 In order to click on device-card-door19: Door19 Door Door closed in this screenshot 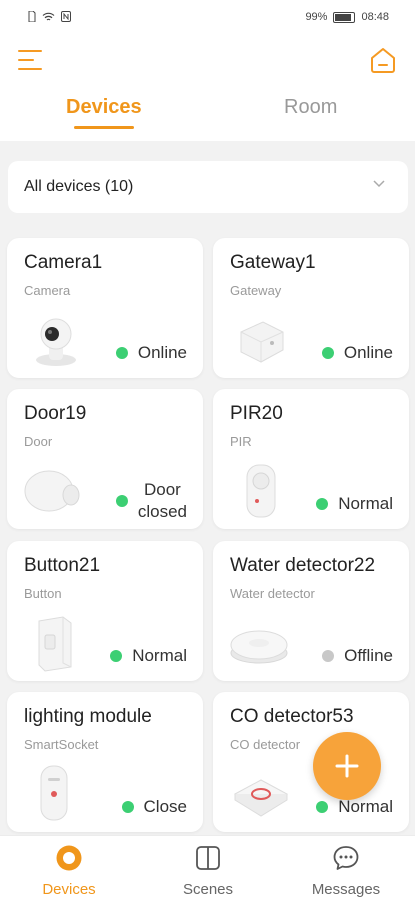, I will do `click(105, 459)`.